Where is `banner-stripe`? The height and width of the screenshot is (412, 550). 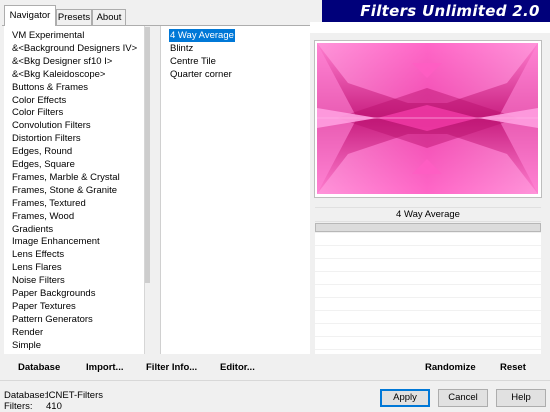 banner-stripe is located at coordinates (430, 27).